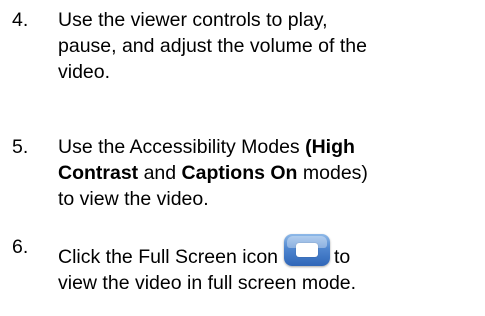 The image size is (485, 316). What do you see at coordinates (332, 173) in the screenshot?
I see `text-run: modes)` at bounding box center [332, 173].